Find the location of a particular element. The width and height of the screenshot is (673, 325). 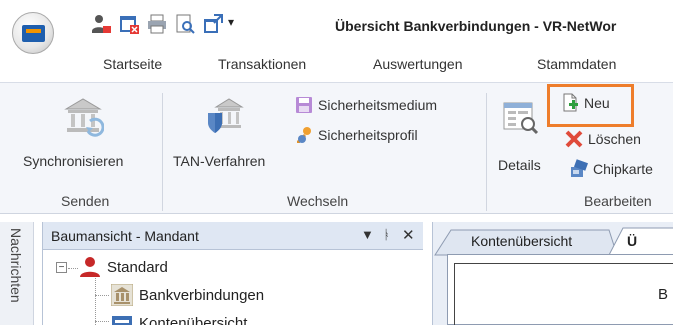

synchronisieren-label: Synchronisieren is located at coordinates (73, 161).